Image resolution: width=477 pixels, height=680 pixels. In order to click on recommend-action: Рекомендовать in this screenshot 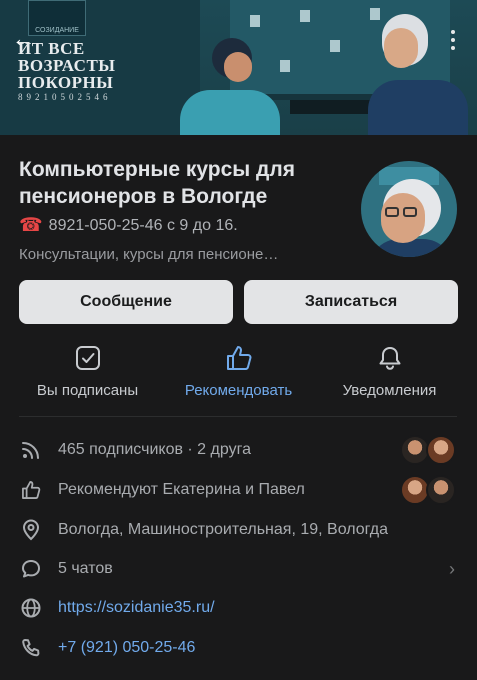, I will do `click(238, 368)`.